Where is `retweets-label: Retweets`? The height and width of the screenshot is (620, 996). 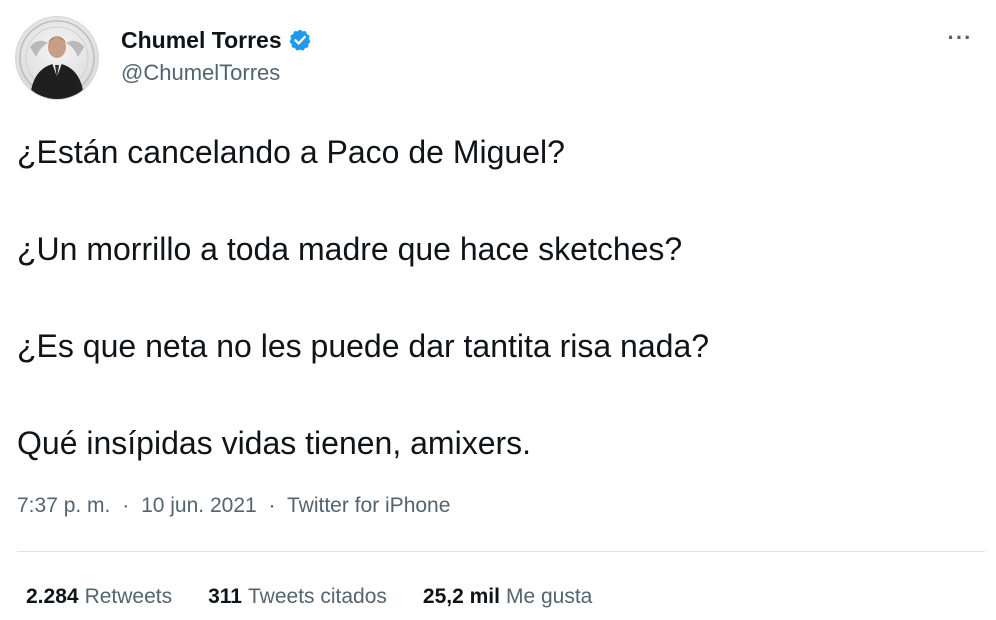 retweets-label: Retweets is located at coordinates (128, 596).